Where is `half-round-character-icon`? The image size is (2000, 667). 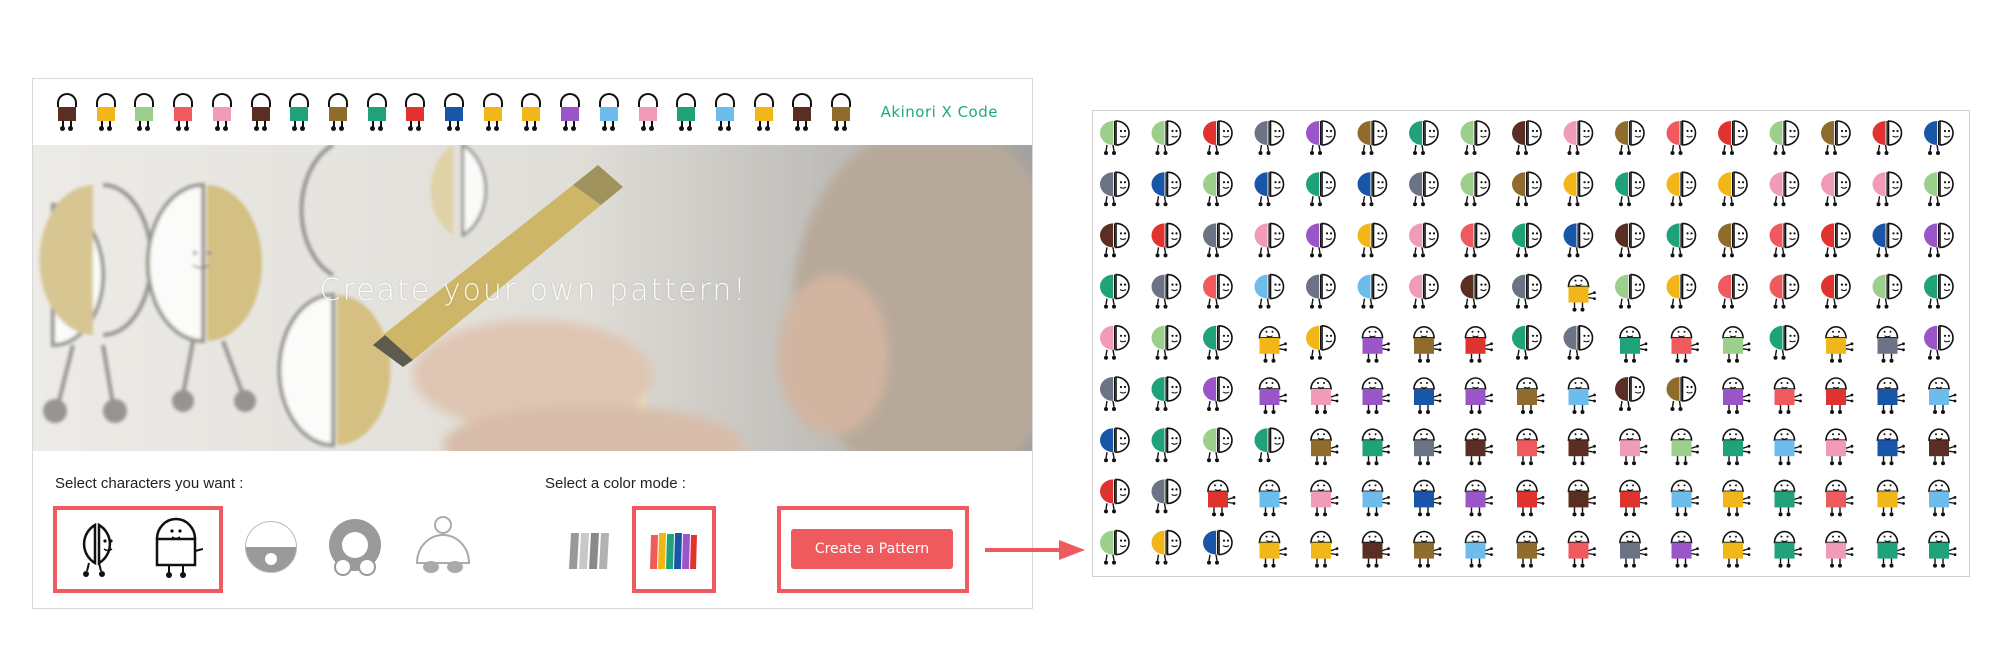
half-round-character-icon is located at coordinates (98, 549).